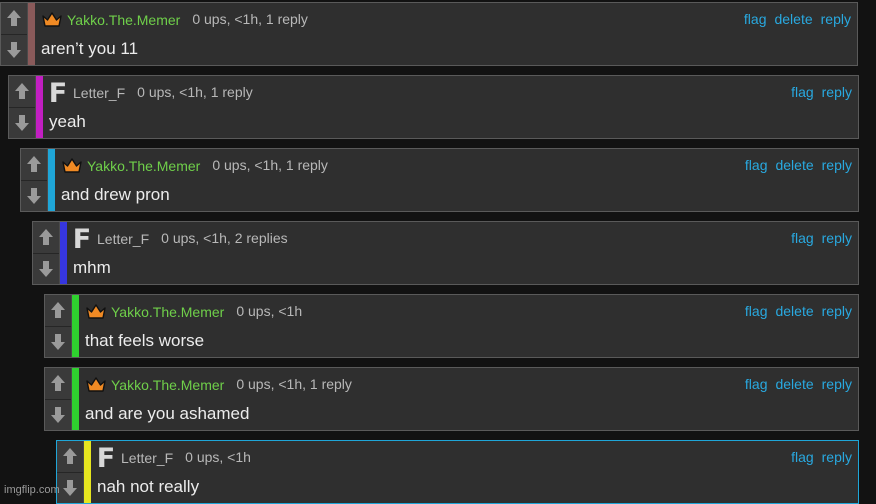 Image resolution: width=876 pixels, height=504 pixels. I want to click on comment-text: aren’t you 11, so click(90, 48).